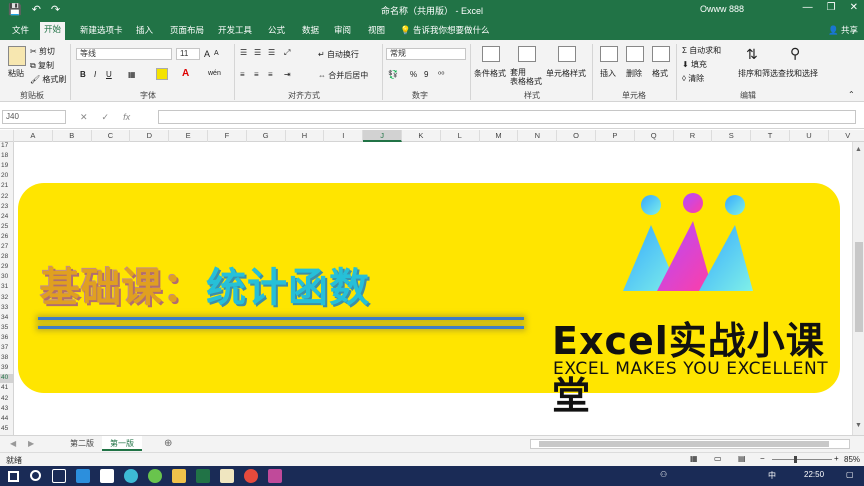 This screenshot has height=486, width=864. What do you see at coordinates (150, 136) in the screenshot?
I see `column-header-d: D` at bounding box center [150, 136].